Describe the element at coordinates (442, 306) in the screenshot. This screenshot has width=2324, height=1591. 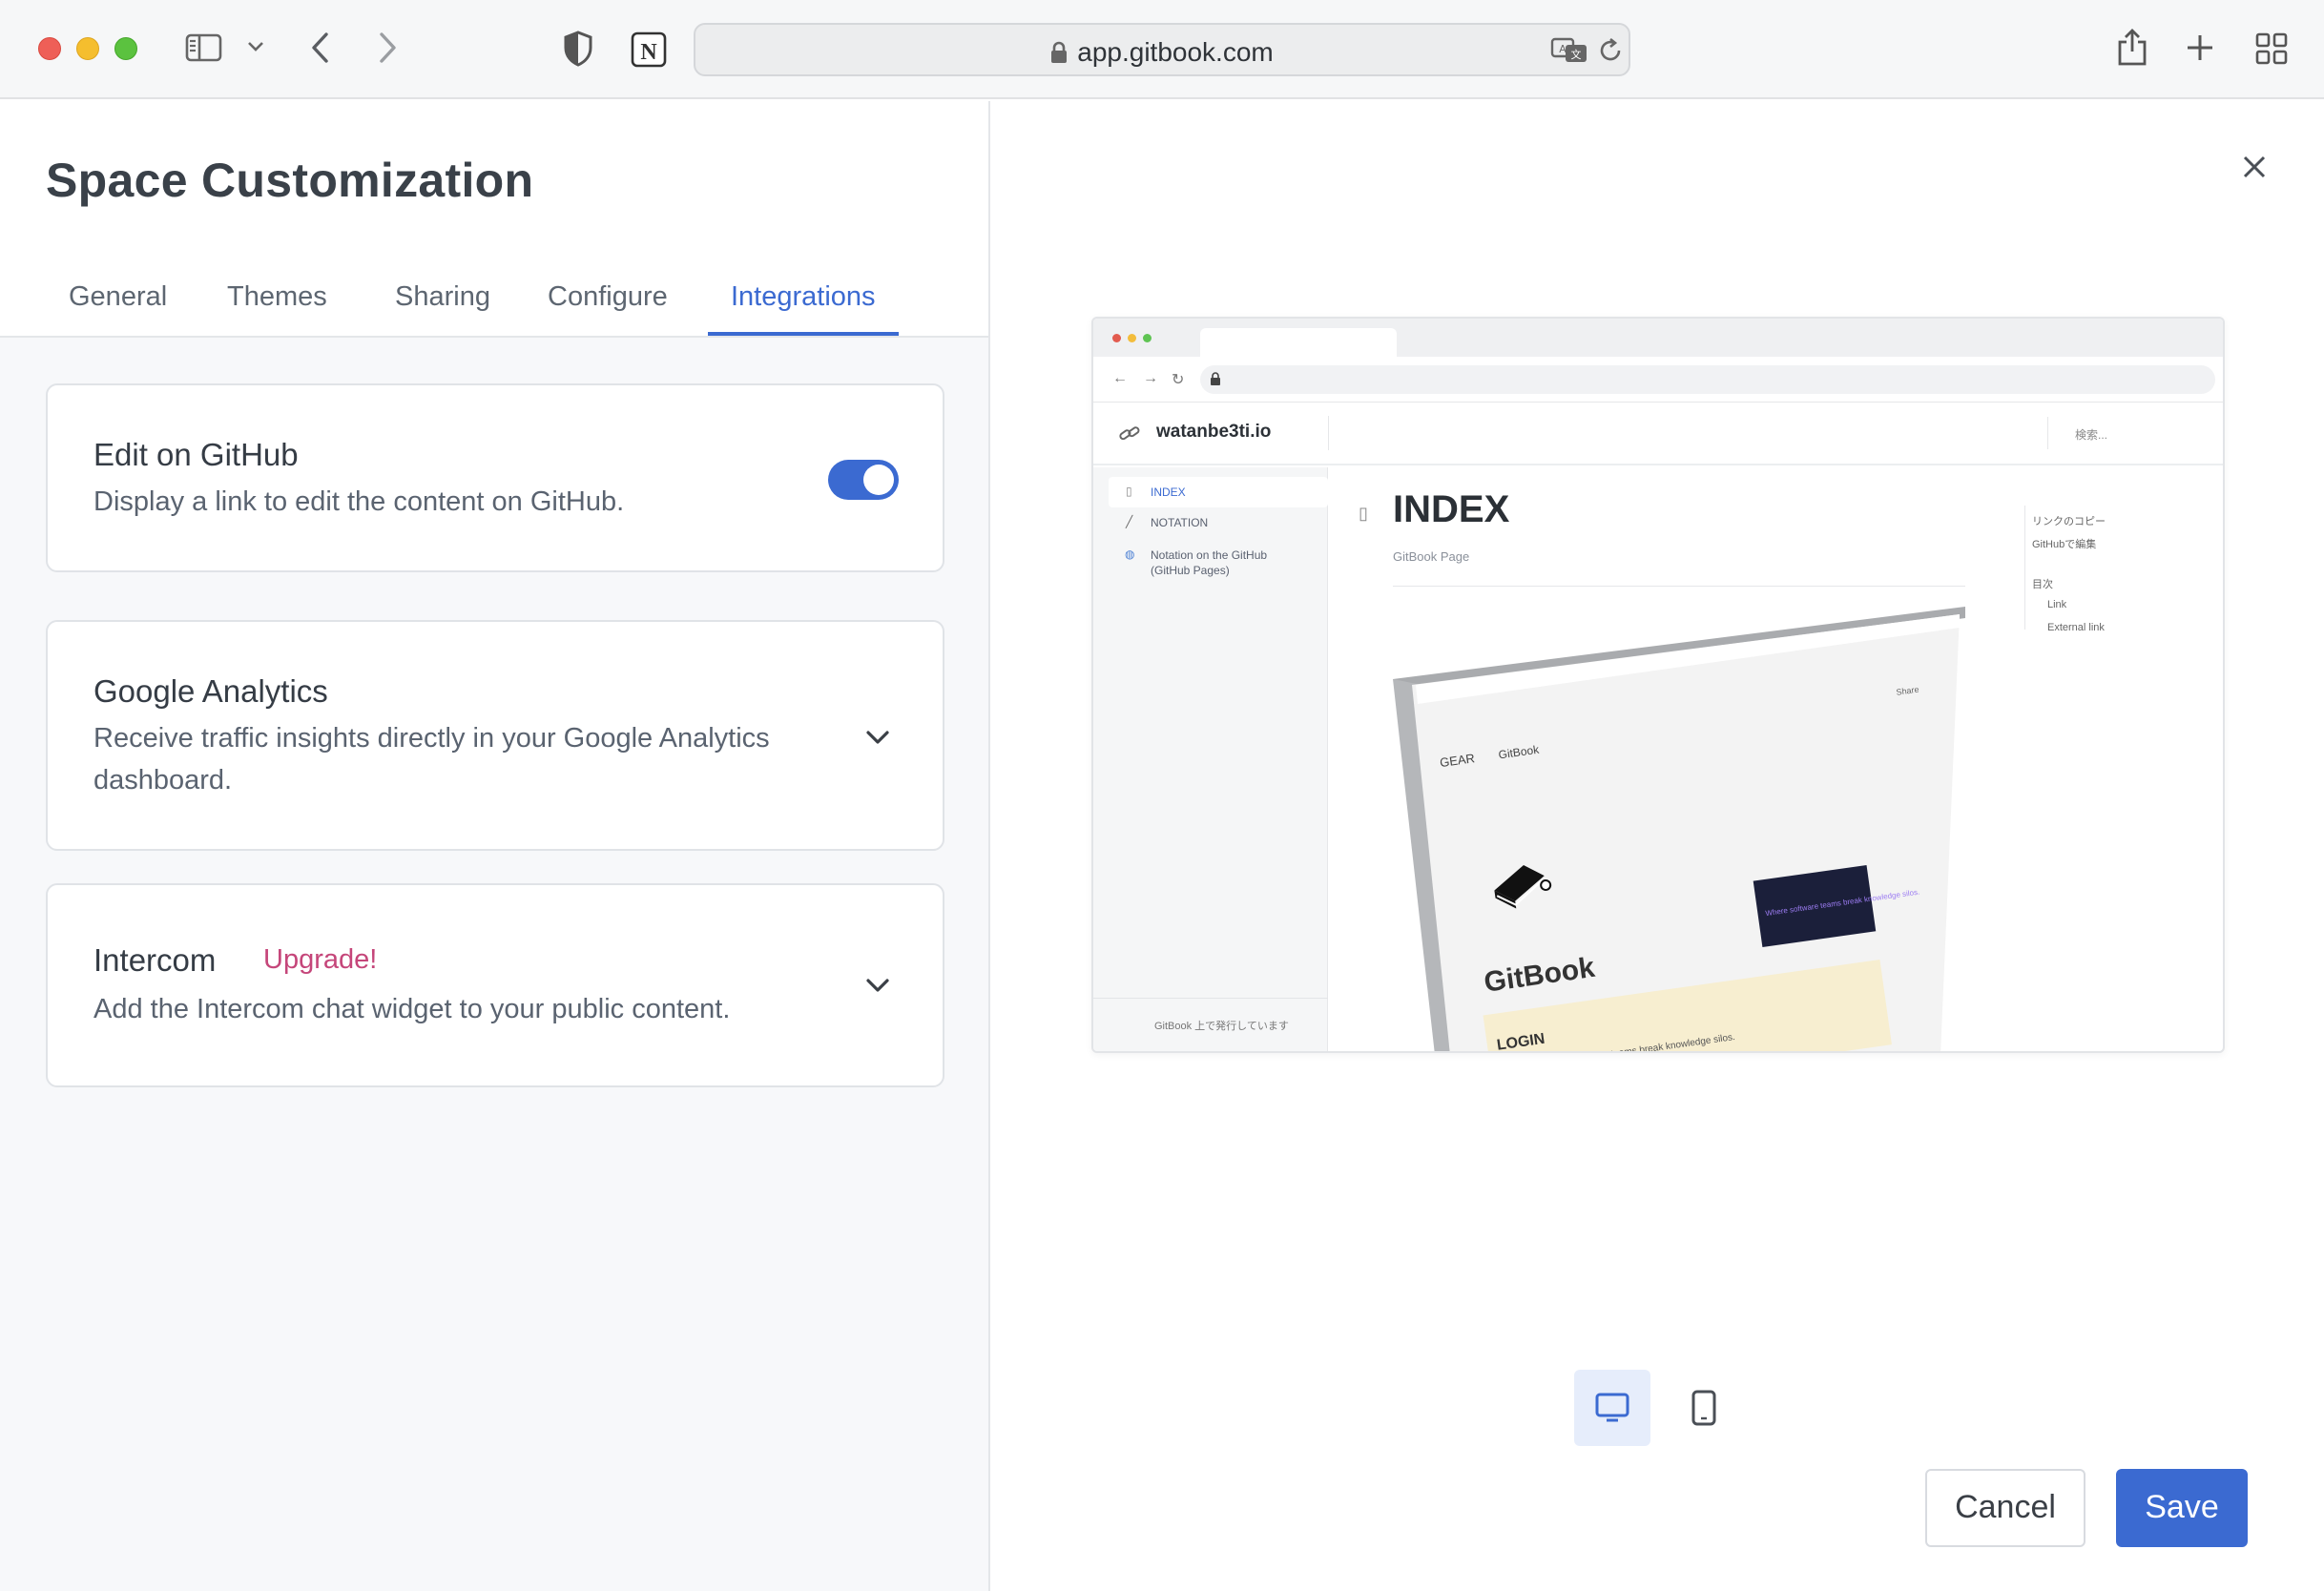
I see `tab-sharing: Sharing` at that location.